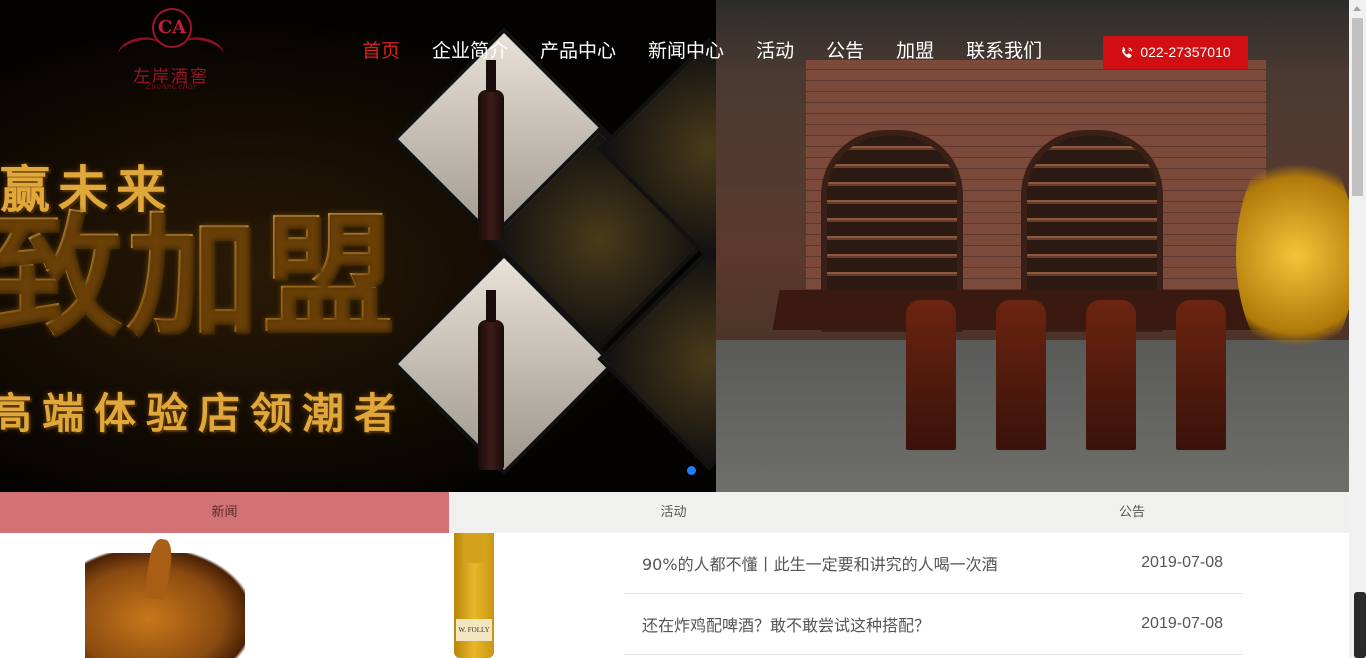 The image size is (1366, 658). What do you see at coordinates (786, 624) in the screenshot?
I see `news-title: 还在炸鸡配啤酒？敢不敢尝试这种搭配？` at bounding box center [786, 624].